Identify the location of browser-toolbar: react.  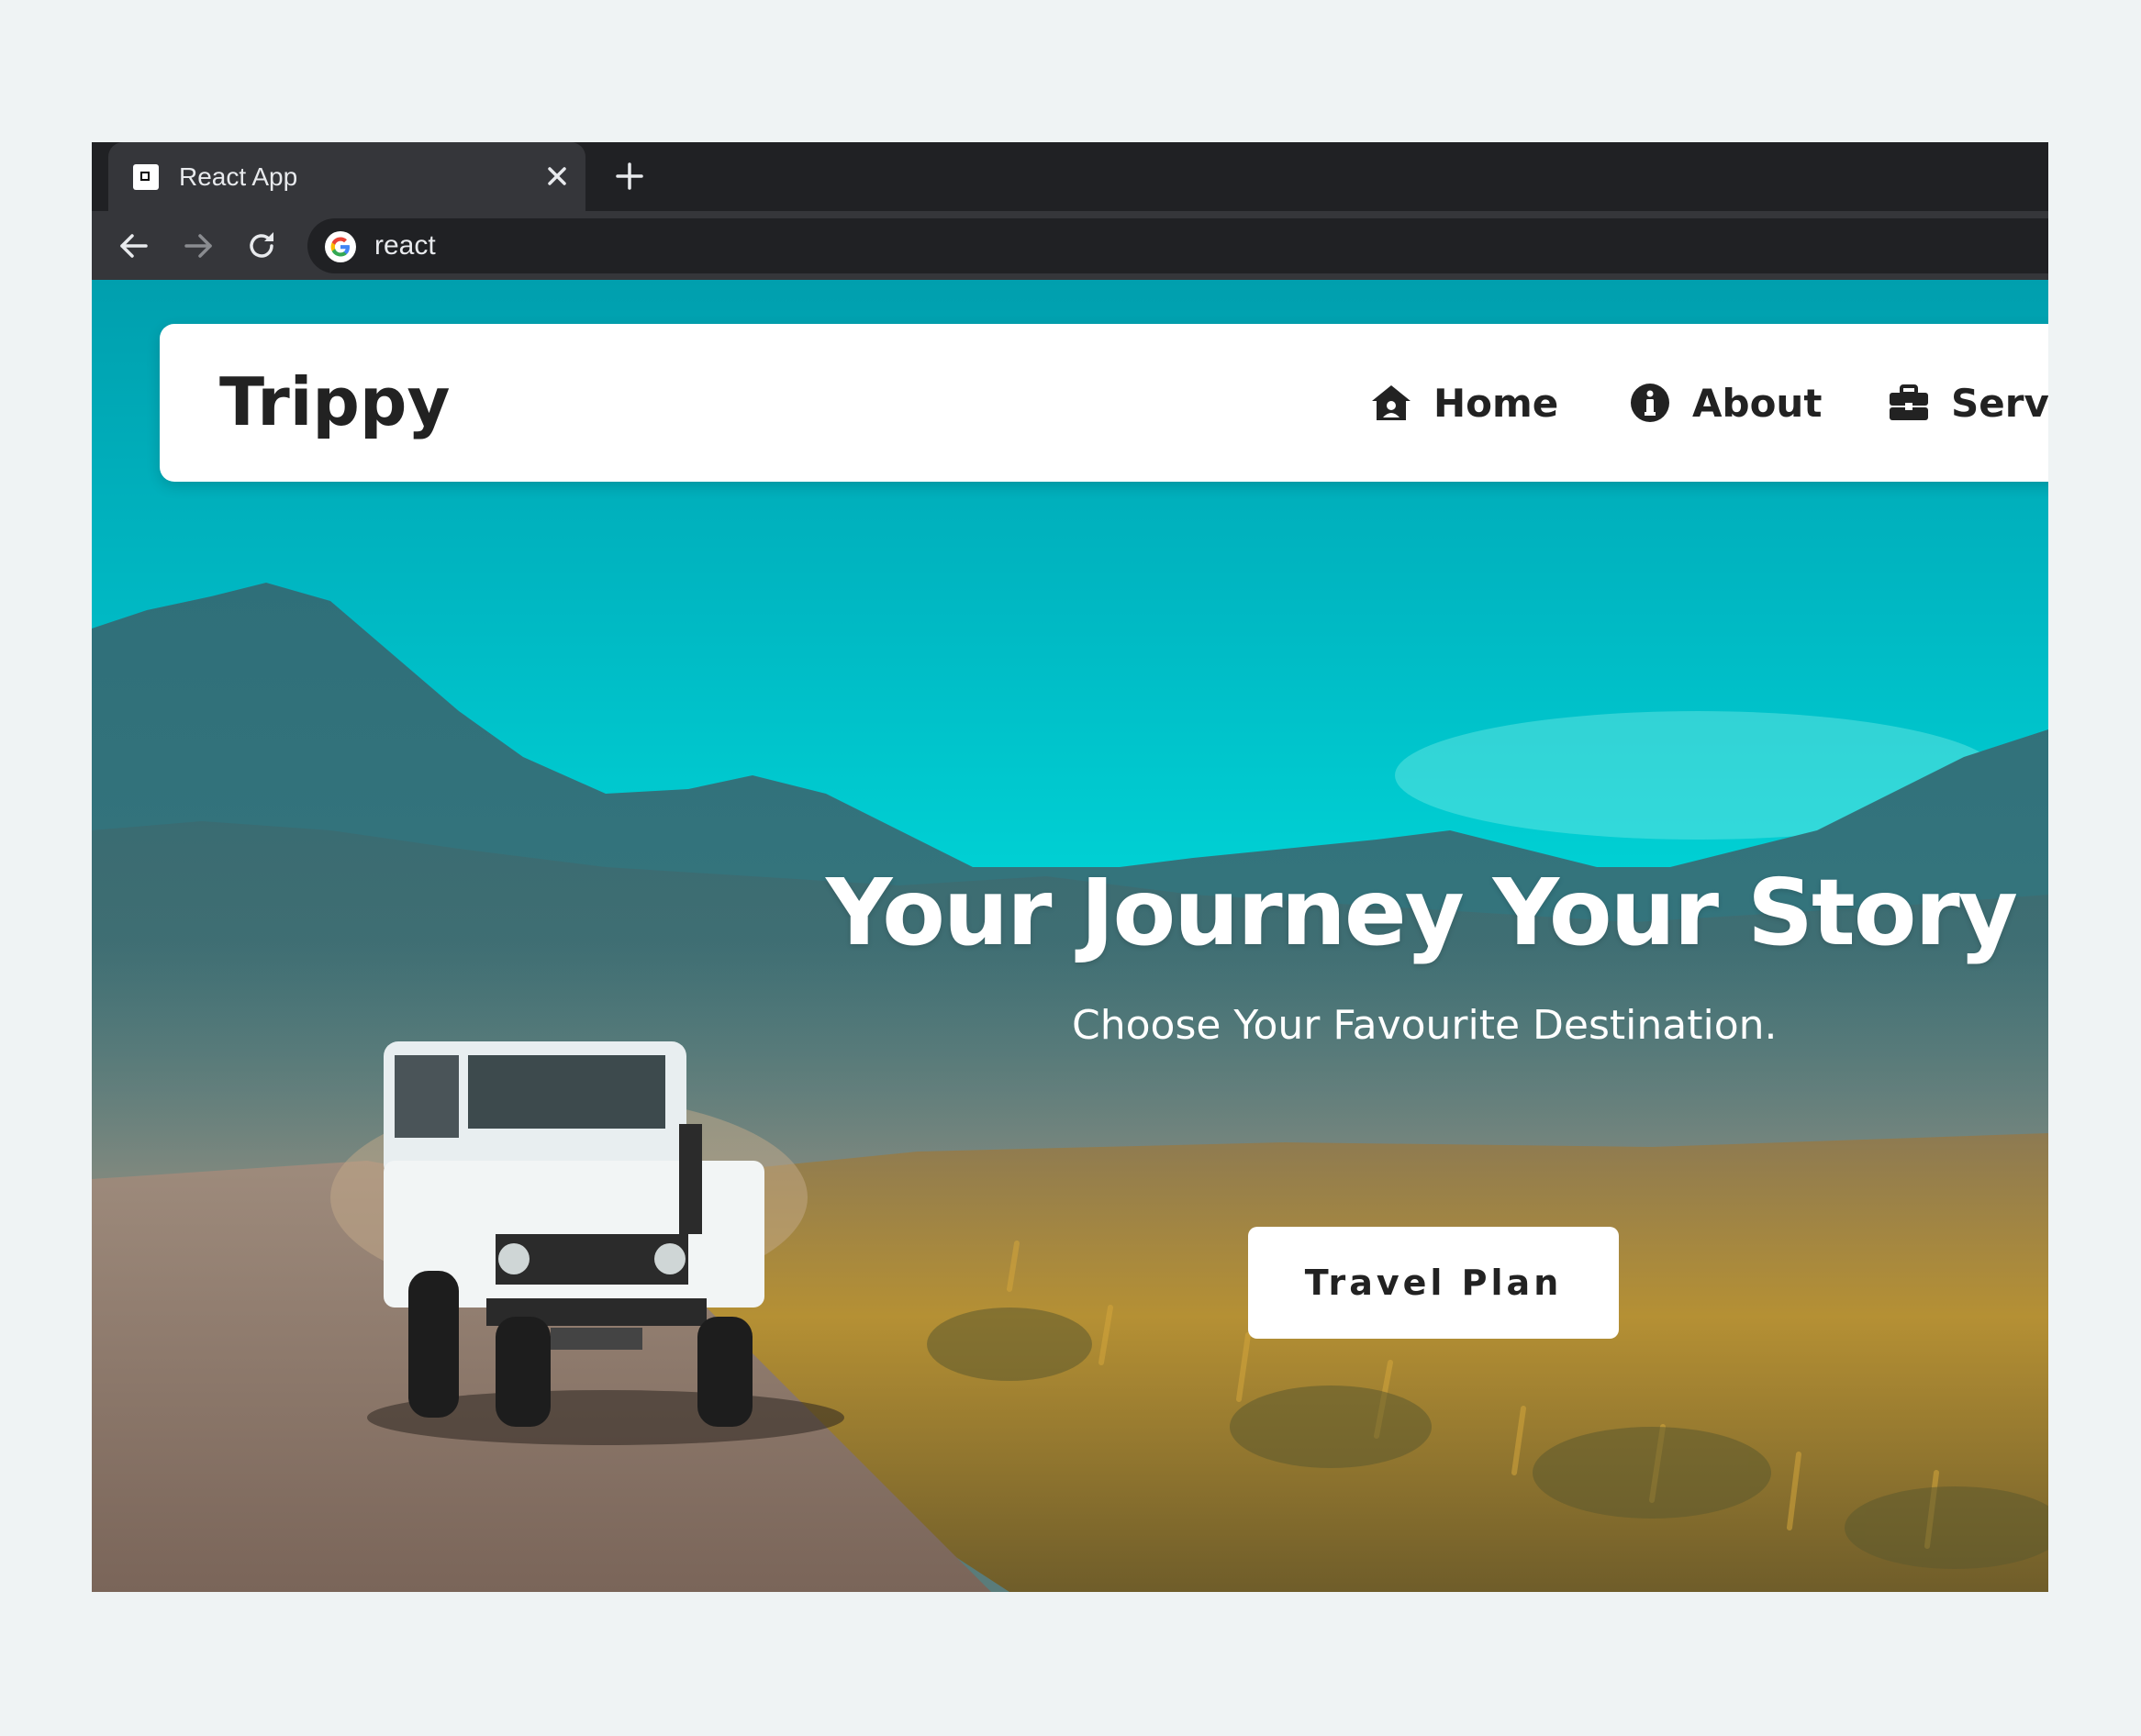
(1070, 246).